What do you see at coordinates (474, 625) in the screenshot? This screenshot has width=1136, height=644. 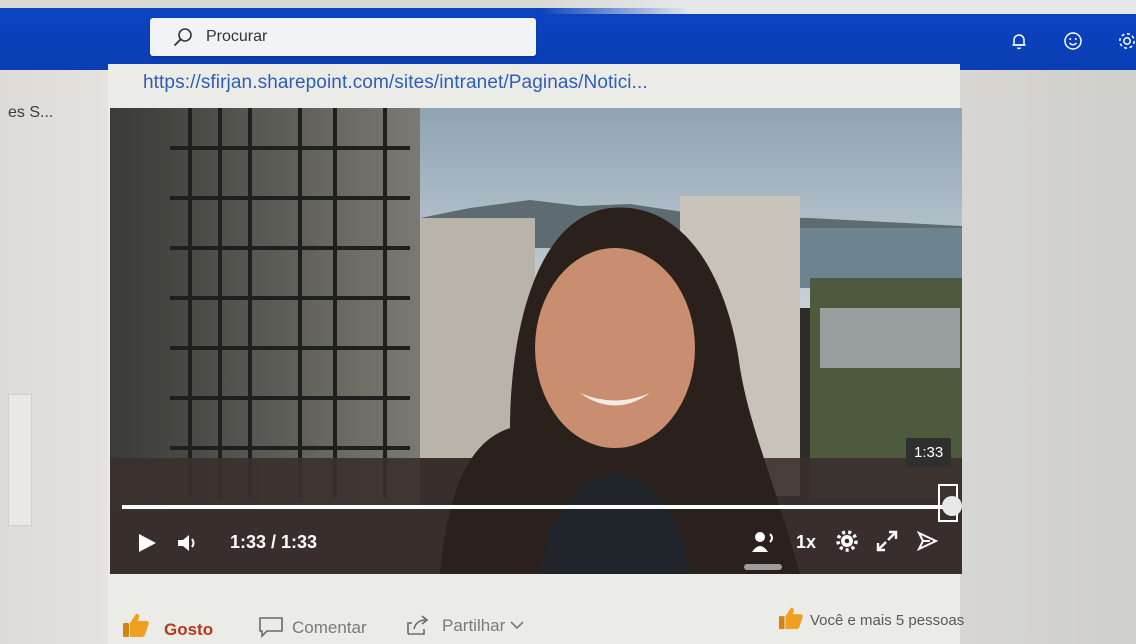 I see `share-label: Partilhar` at bounding box center [474, 625].